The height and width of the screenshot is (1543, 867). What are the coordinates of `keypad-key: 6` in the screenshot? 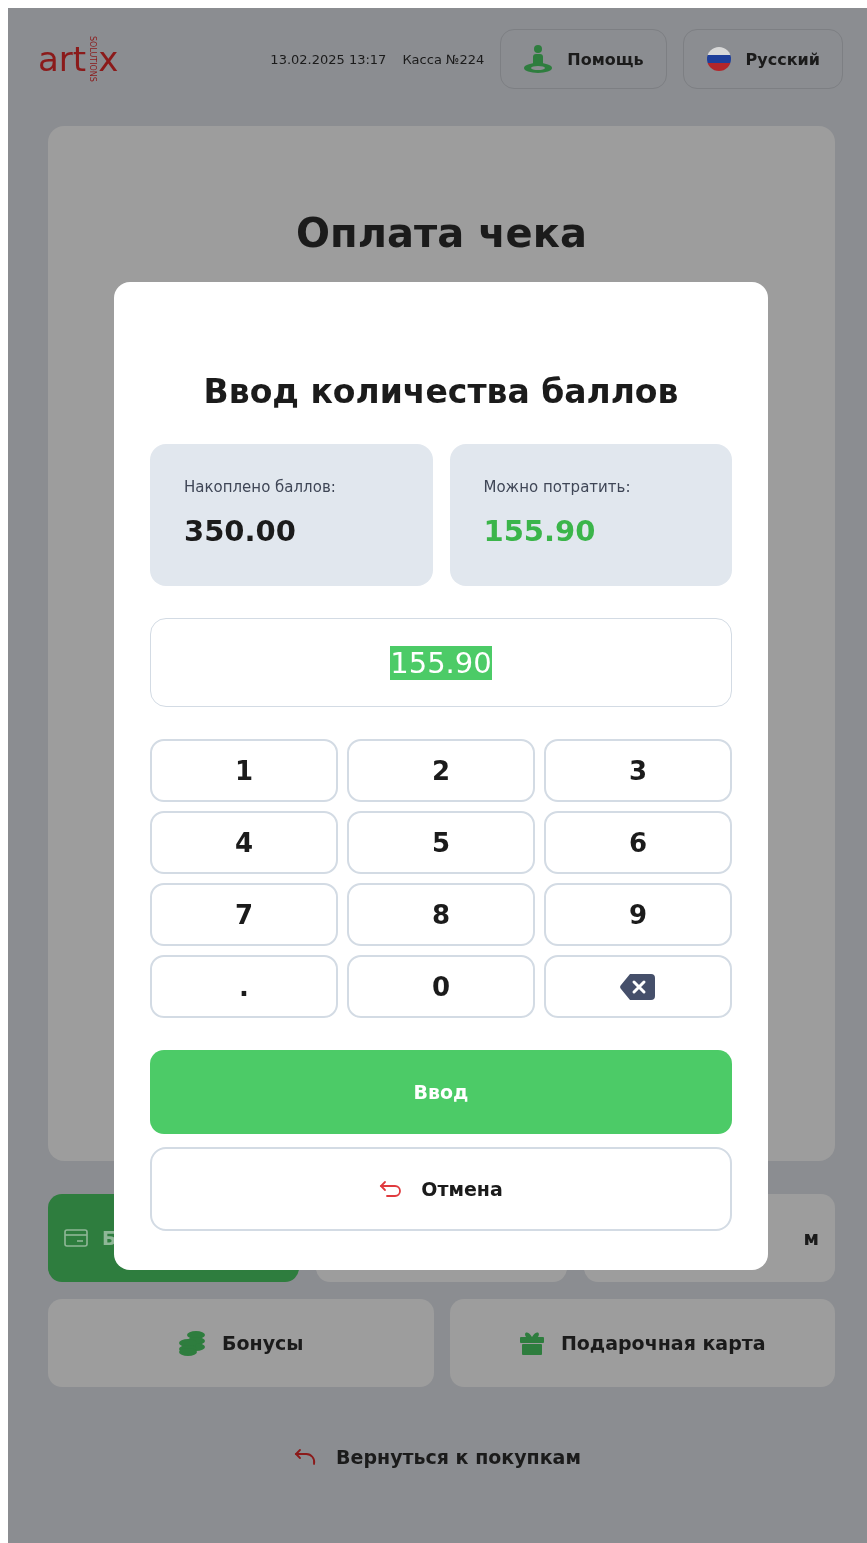 It's located at (638, 842).